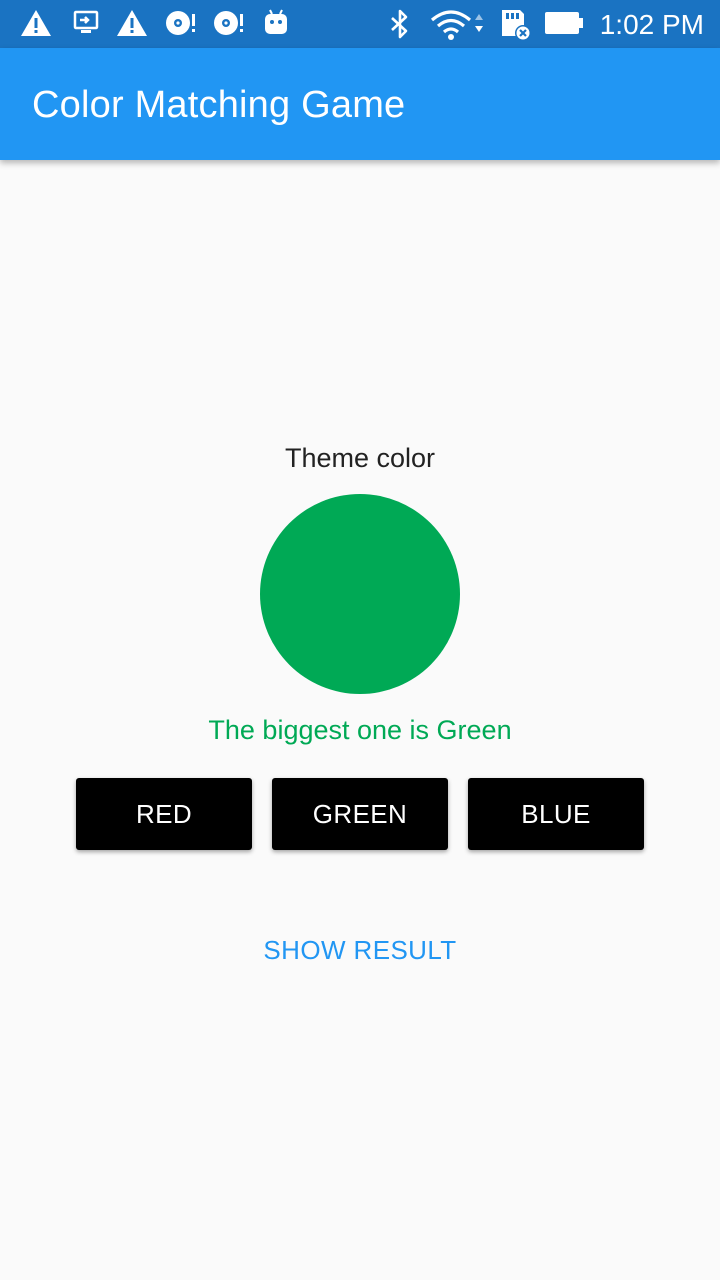 The width and height of the screenshot is (720, 1280). Describe the element at coordinates (360, 950) in the screenshot. I see `show-result-button: SHOW RESULT` at that location.